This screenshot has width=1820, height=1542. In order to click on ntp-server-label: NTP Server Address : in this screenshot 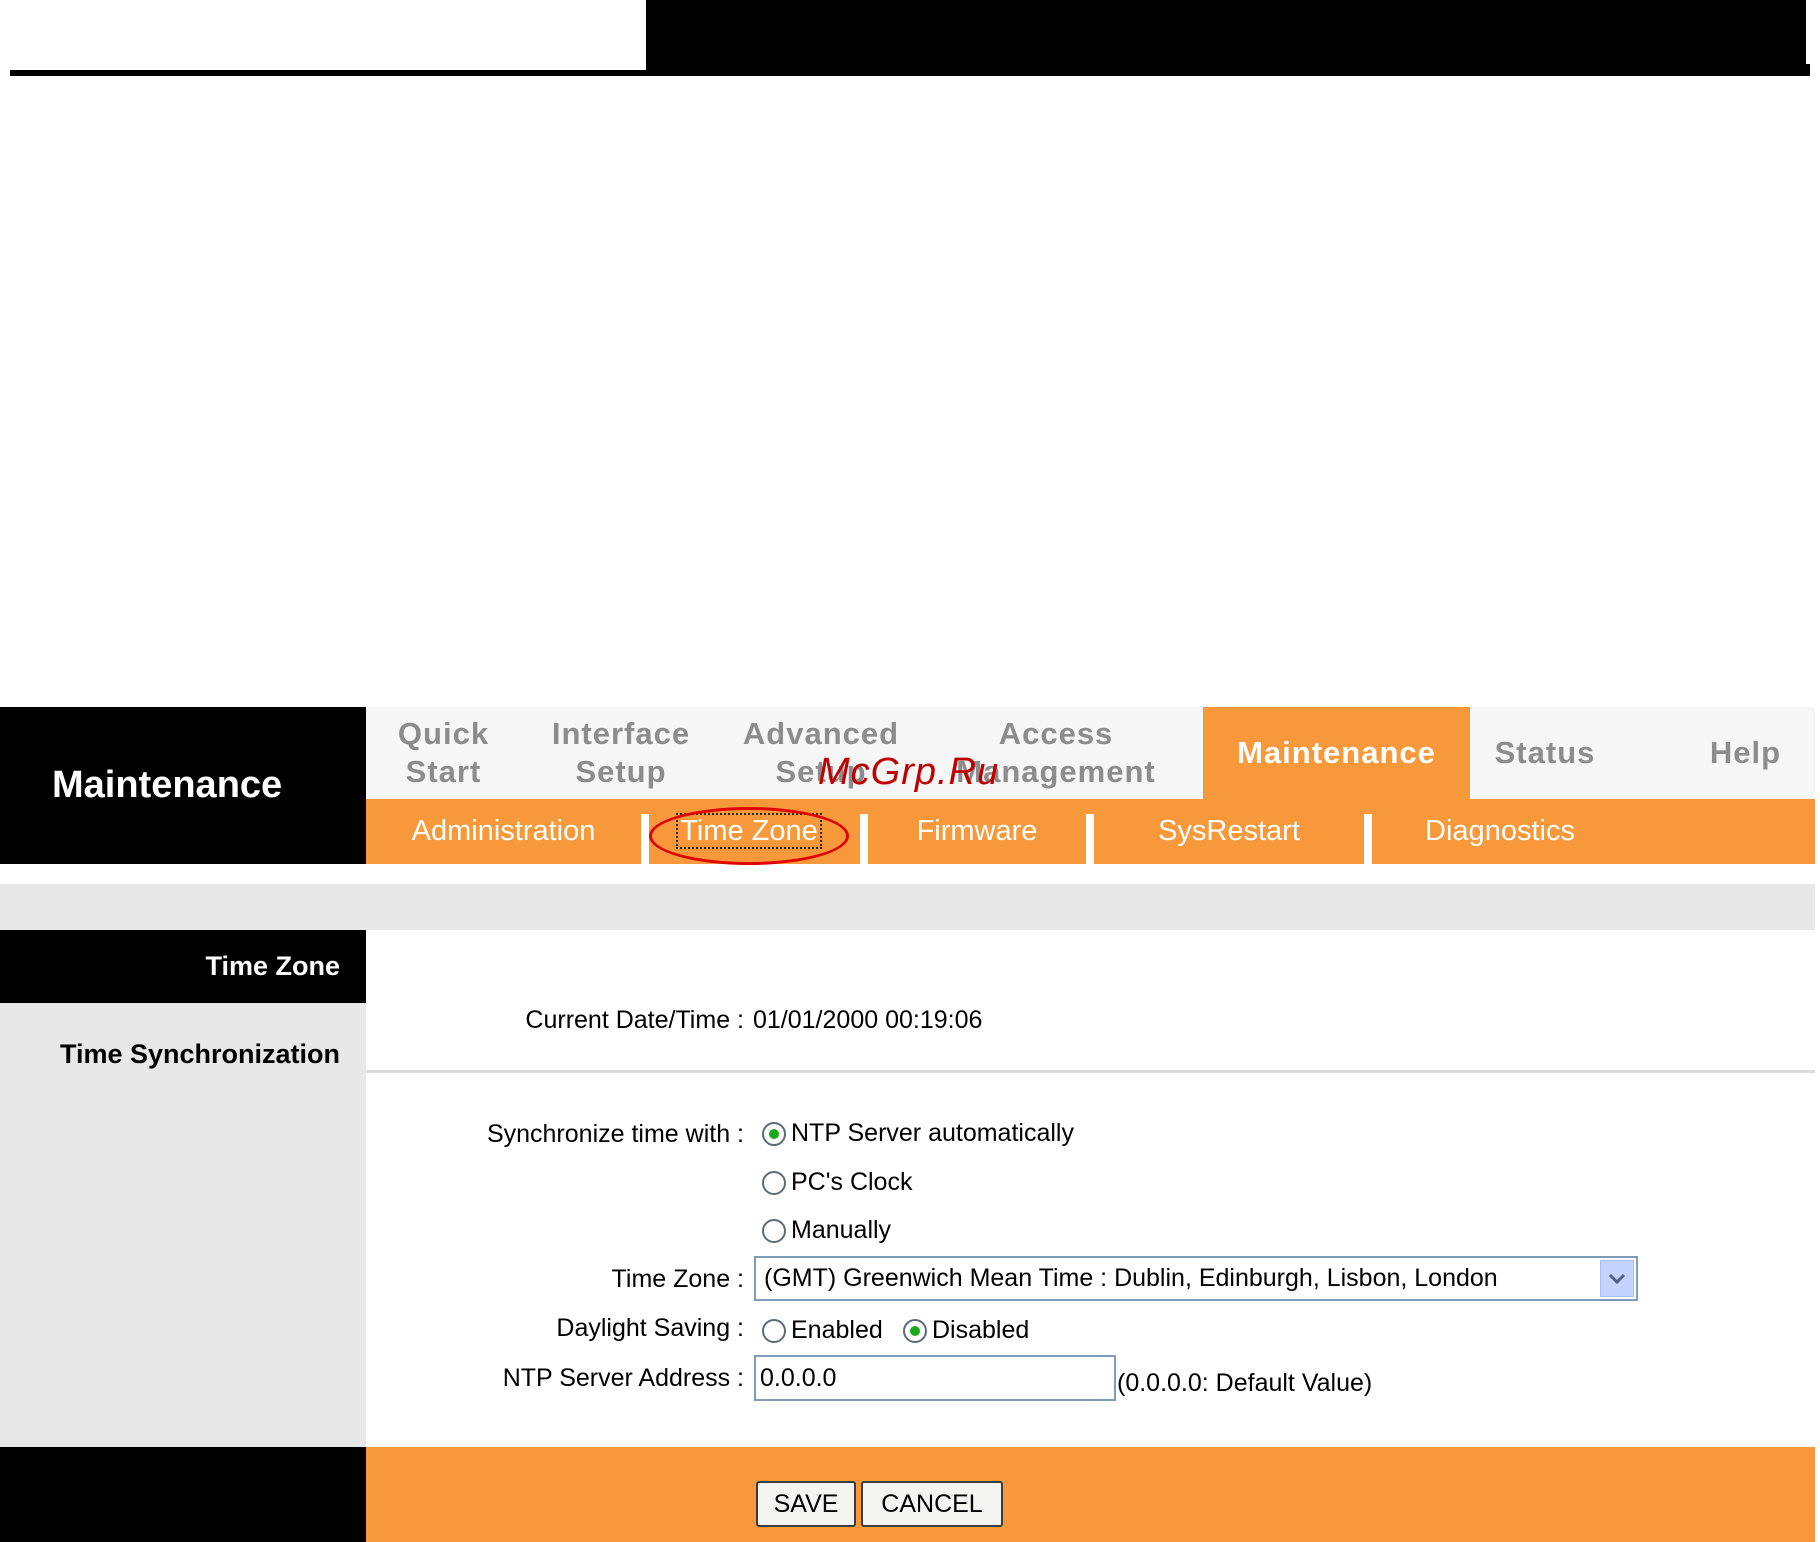, I will do `click(623, 1378)`.